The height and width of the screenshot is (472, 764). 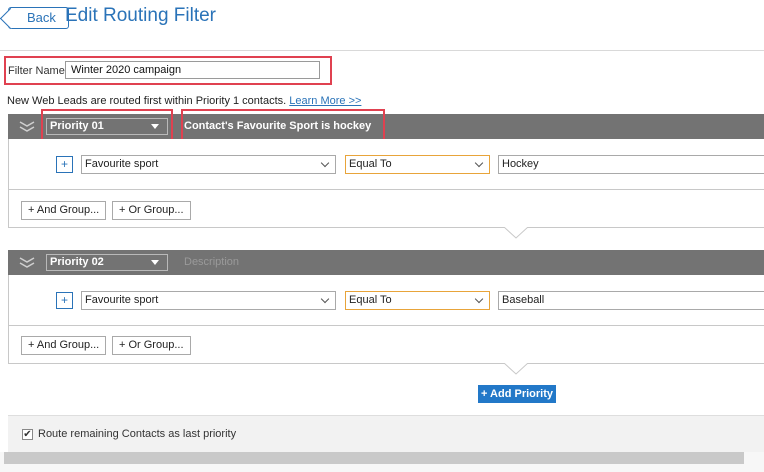 I want to click on filter-name-label: Filter Name, so click(x=36, y=71).